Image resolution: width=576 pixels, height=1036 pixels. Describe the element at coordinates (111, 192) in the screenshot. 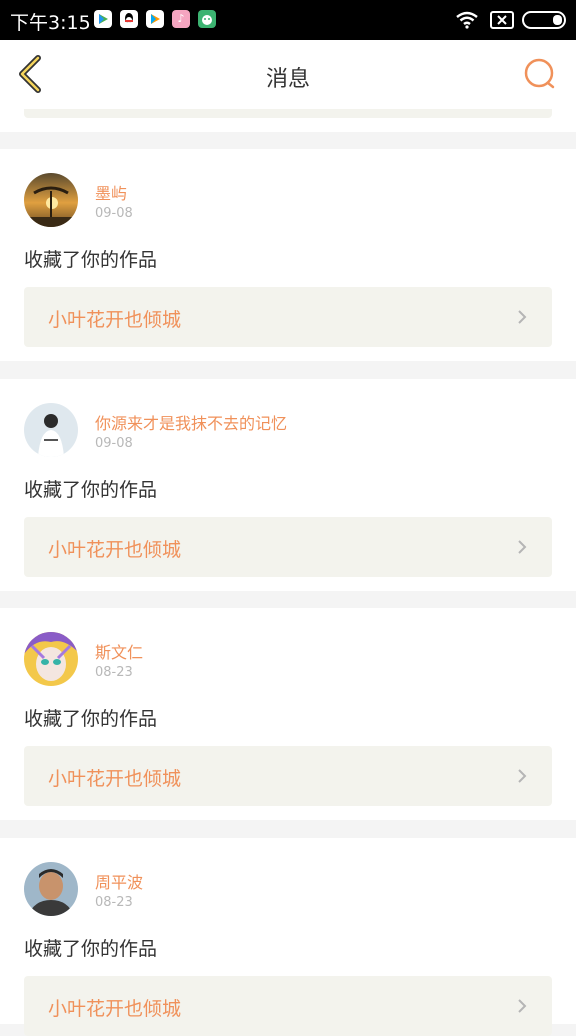

I see `username: 墨屿` at that location.